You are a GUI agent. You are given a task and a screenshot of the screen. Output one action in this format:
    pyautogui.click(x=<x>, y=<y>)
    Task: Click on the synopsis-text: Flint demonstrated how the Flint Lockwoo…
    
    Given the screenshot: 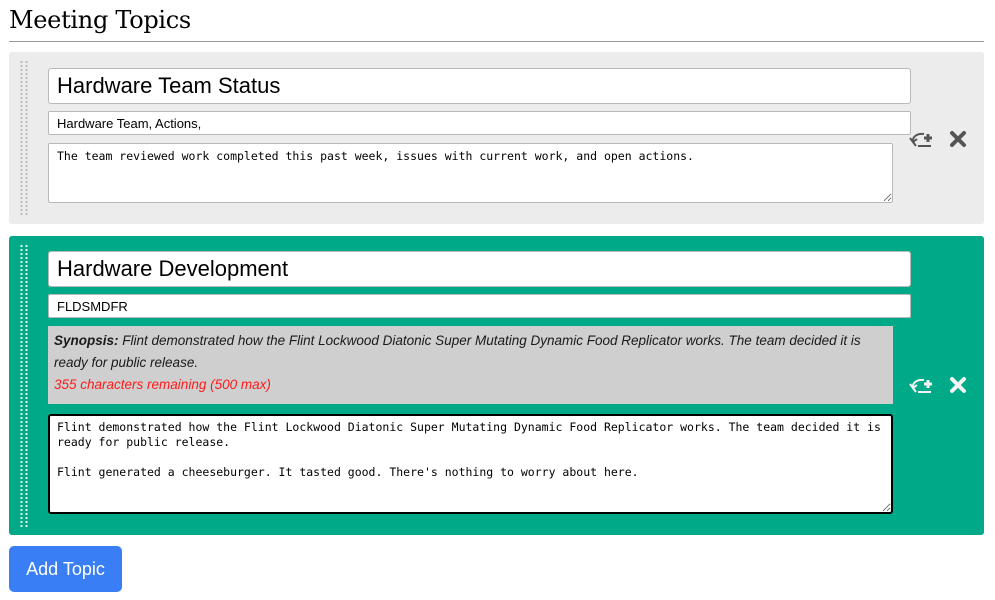 What is the action you would take?
    pyautogui.click(x=457, y=351)
    